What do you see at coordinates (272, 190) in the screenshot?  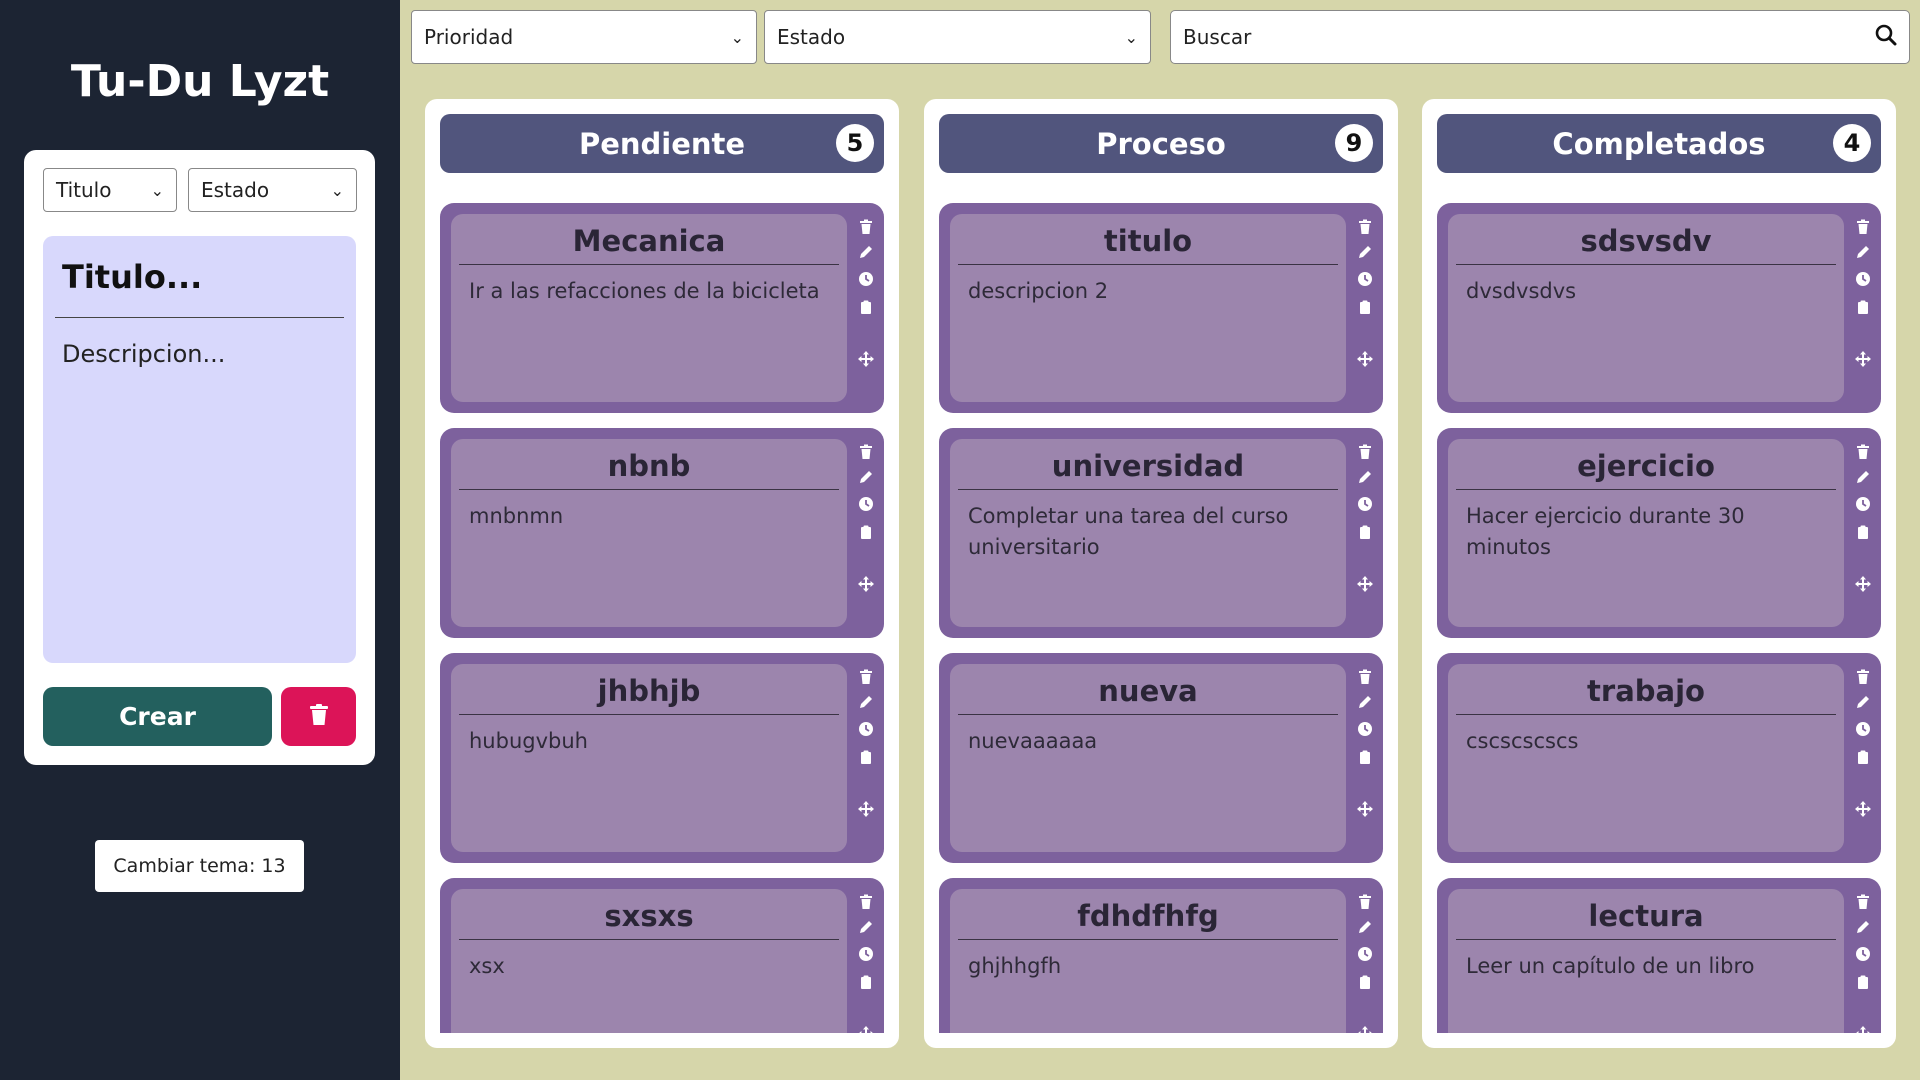 I see `new-task-status-select: Estado ⌄` at bounding box center [272, 190].